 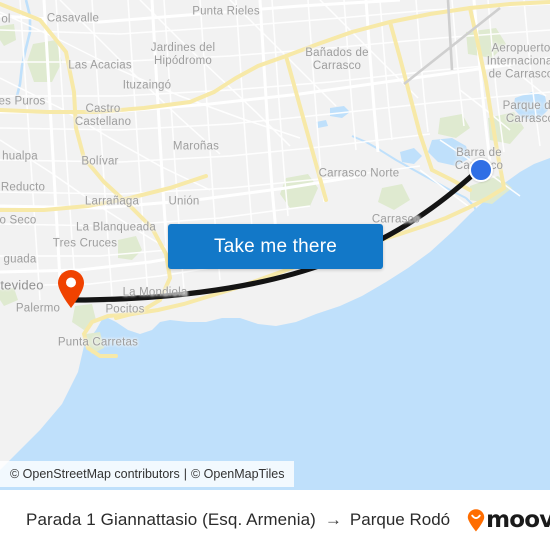 I want to click on attribution-osm: © OpenStreetMap contributors, so click(x=95, y=474).